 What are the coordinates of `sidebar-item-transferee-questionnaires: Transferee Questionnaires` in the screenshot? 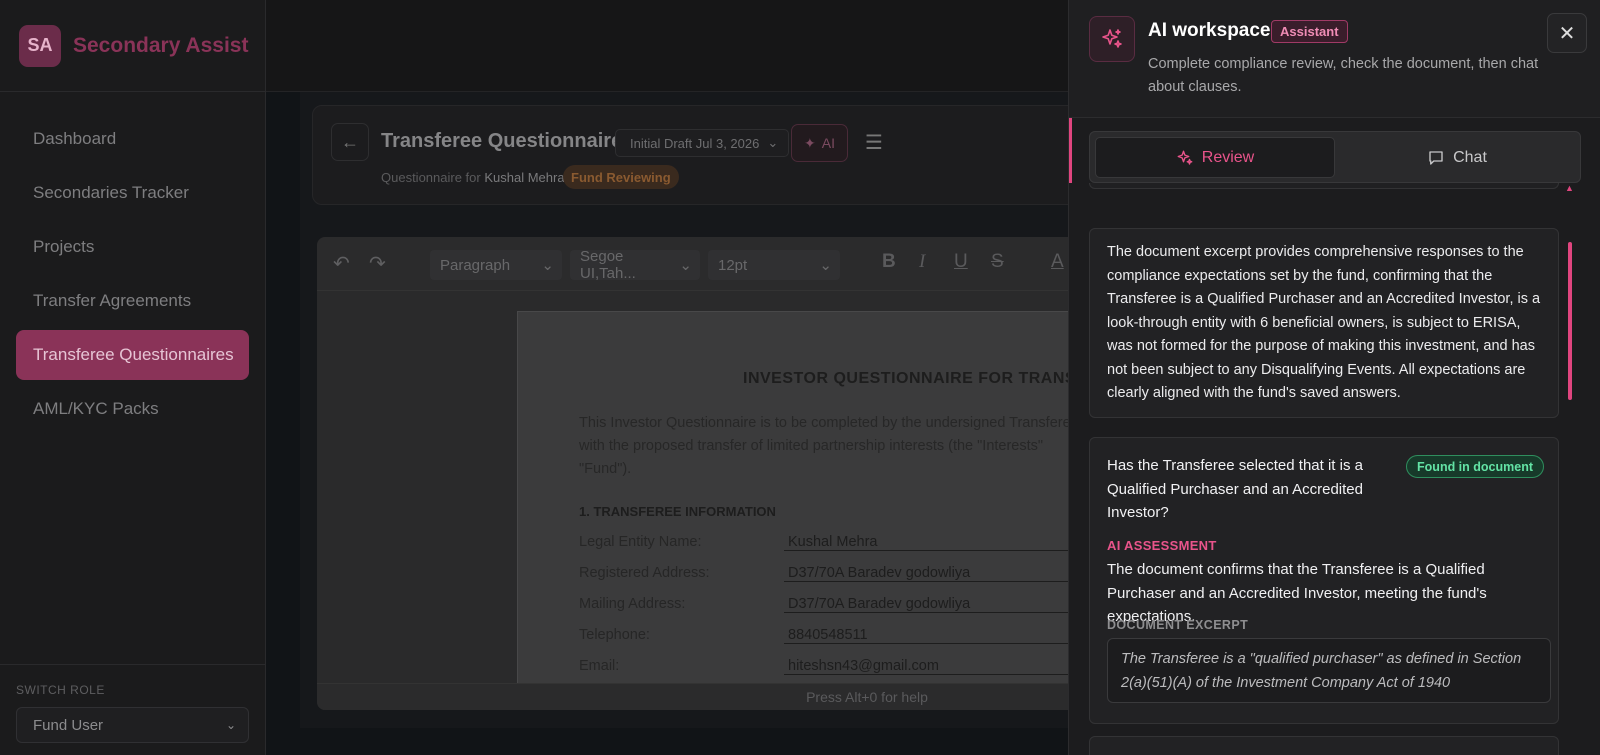 It's located at (132, 355).